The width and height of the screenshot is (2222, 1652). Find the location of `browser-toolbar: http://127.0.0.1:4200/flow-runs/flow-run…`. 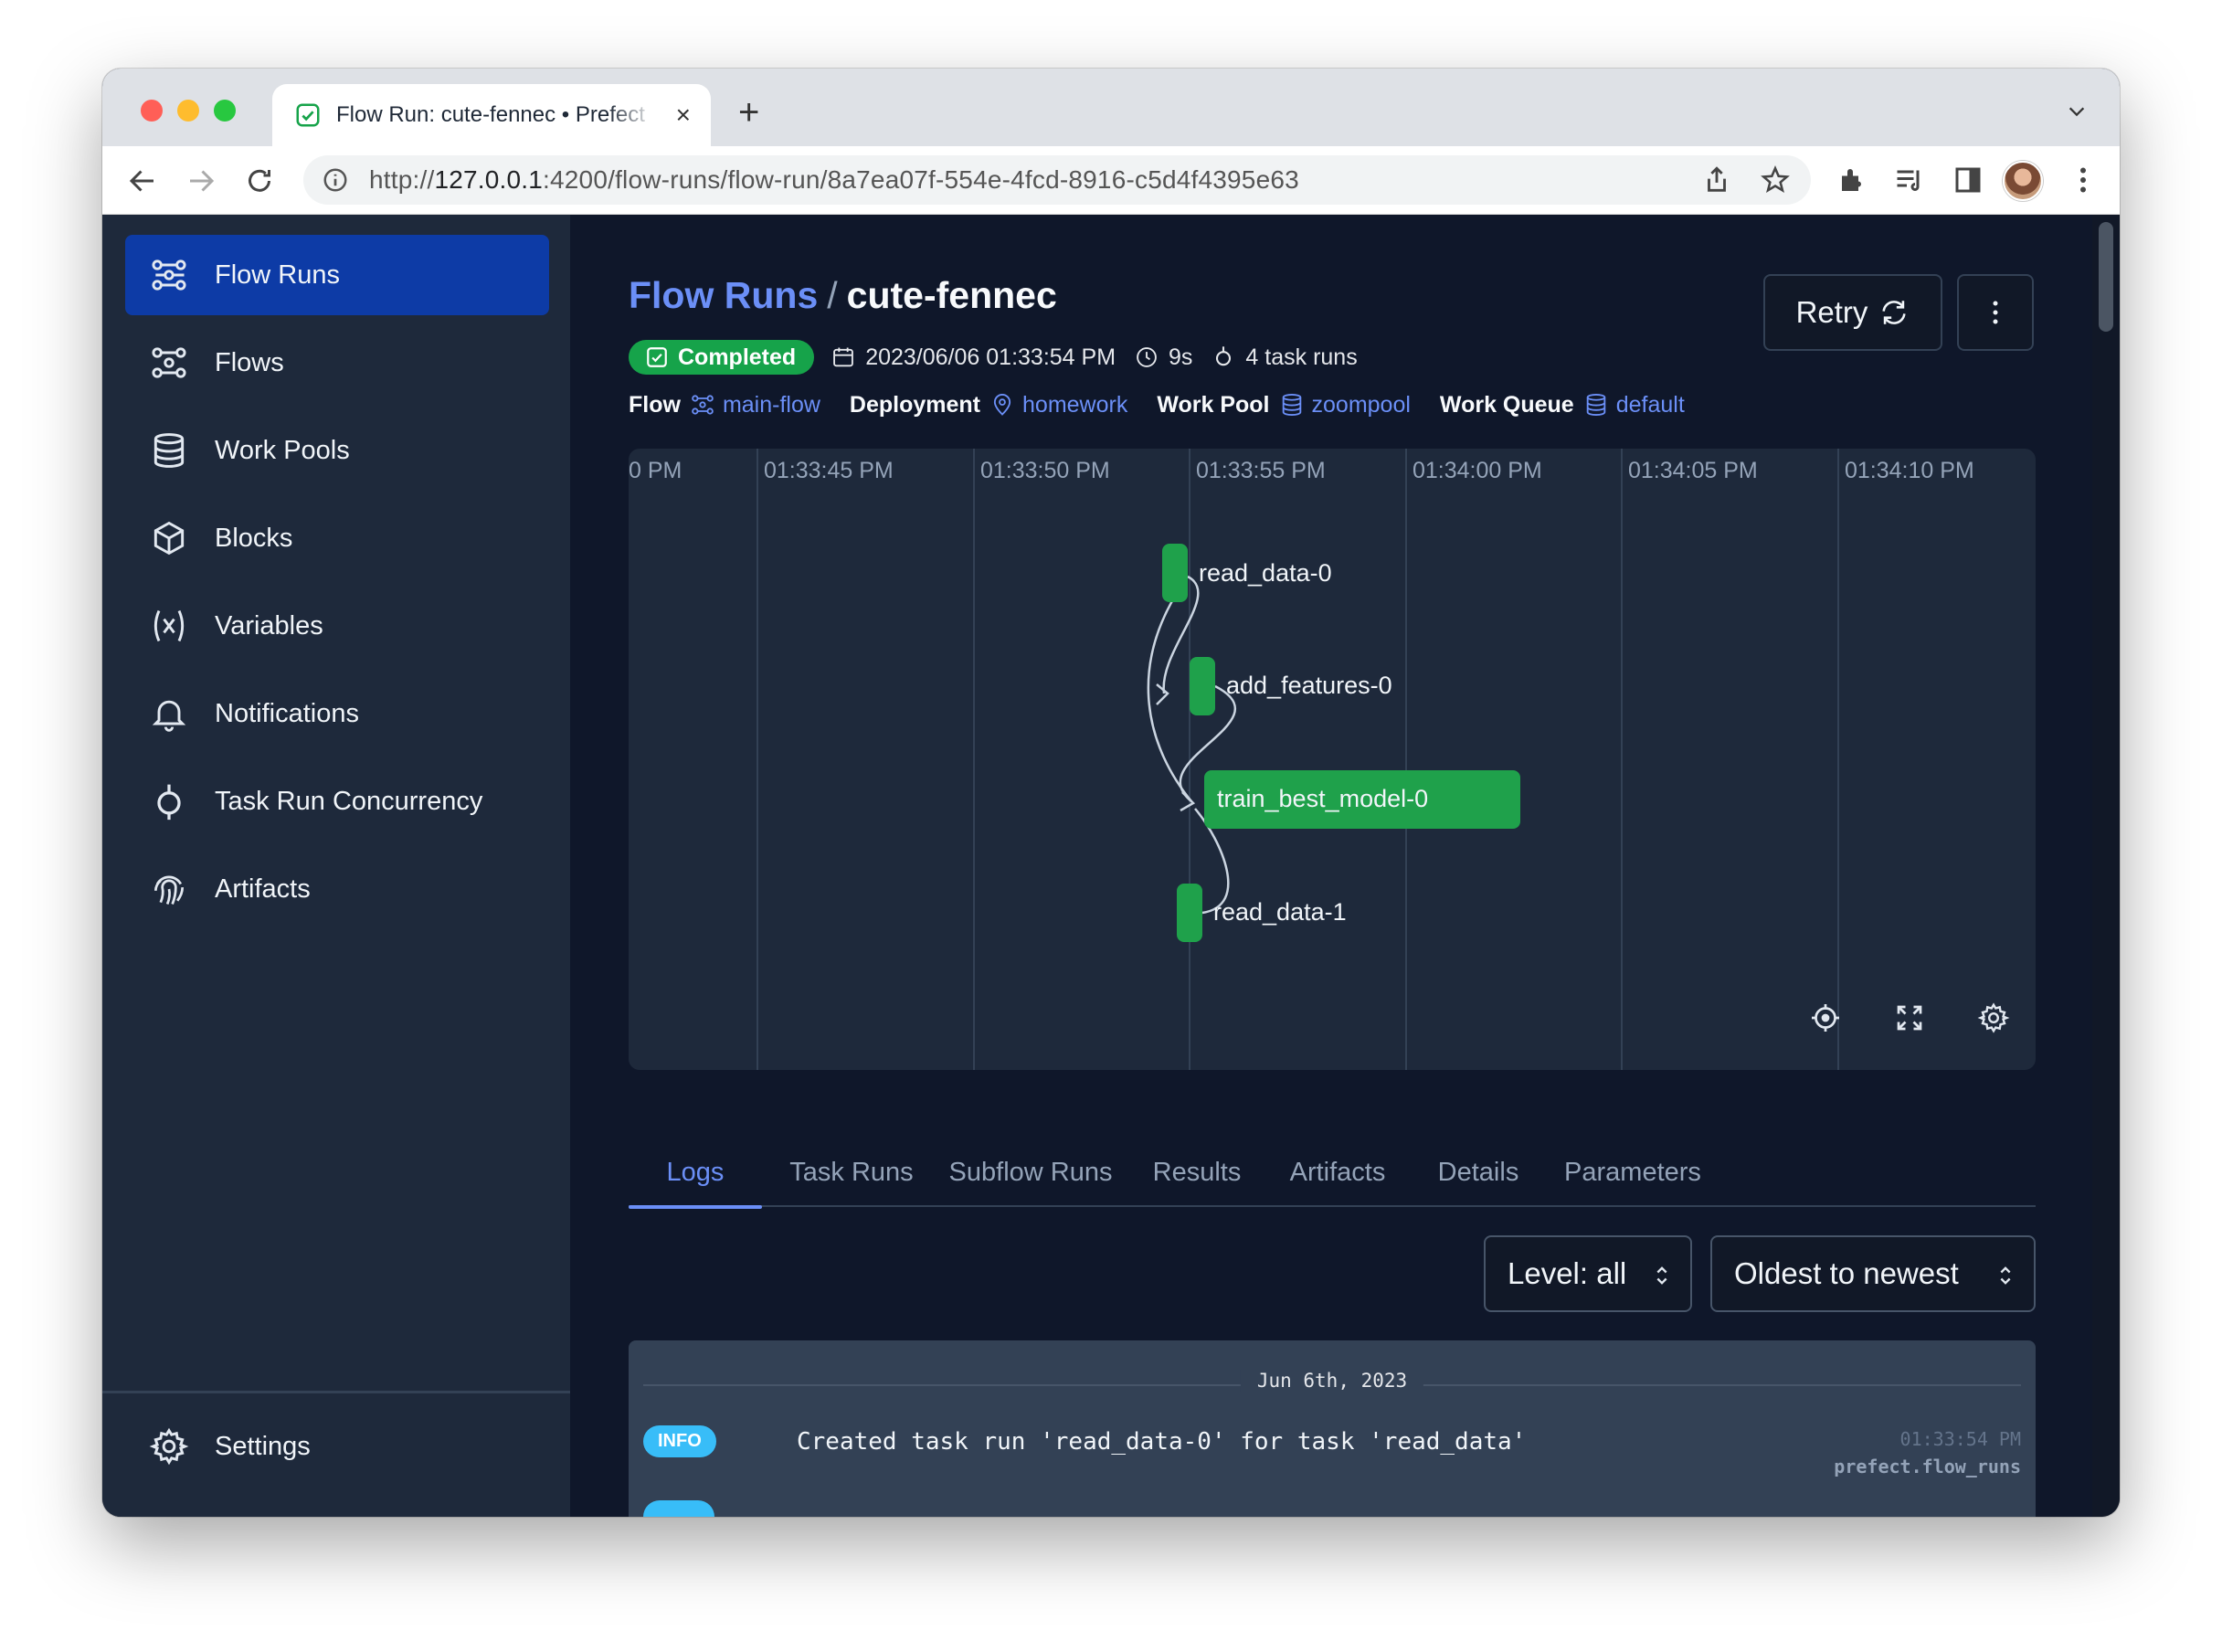

browser-toolbar: http://127.0.0.1:4200/flow-runs/flow-run… is located at coordinates (1111, 181).